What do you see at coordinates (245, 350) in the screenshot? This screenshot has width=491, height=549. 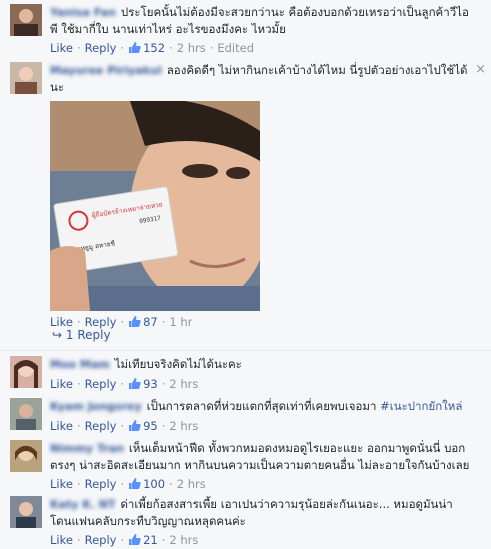 I see `divider` at bounding box center [245, 350].